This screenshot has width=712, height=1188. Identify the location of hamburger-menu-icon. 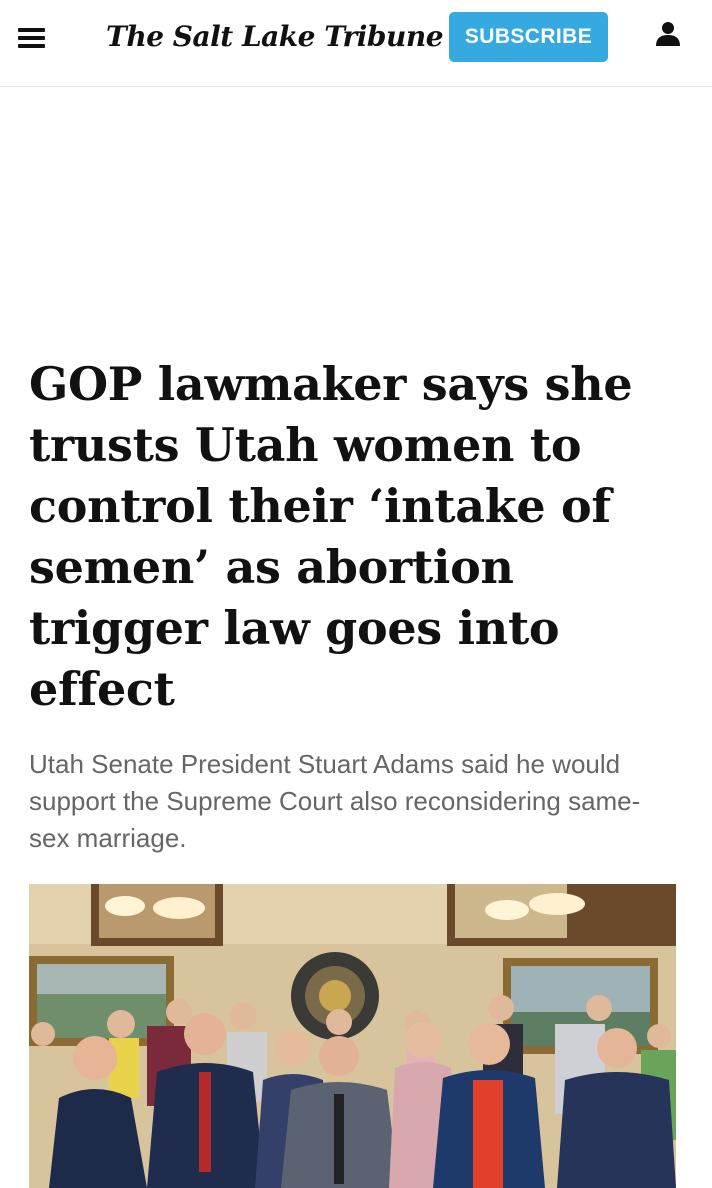
(34, 38).